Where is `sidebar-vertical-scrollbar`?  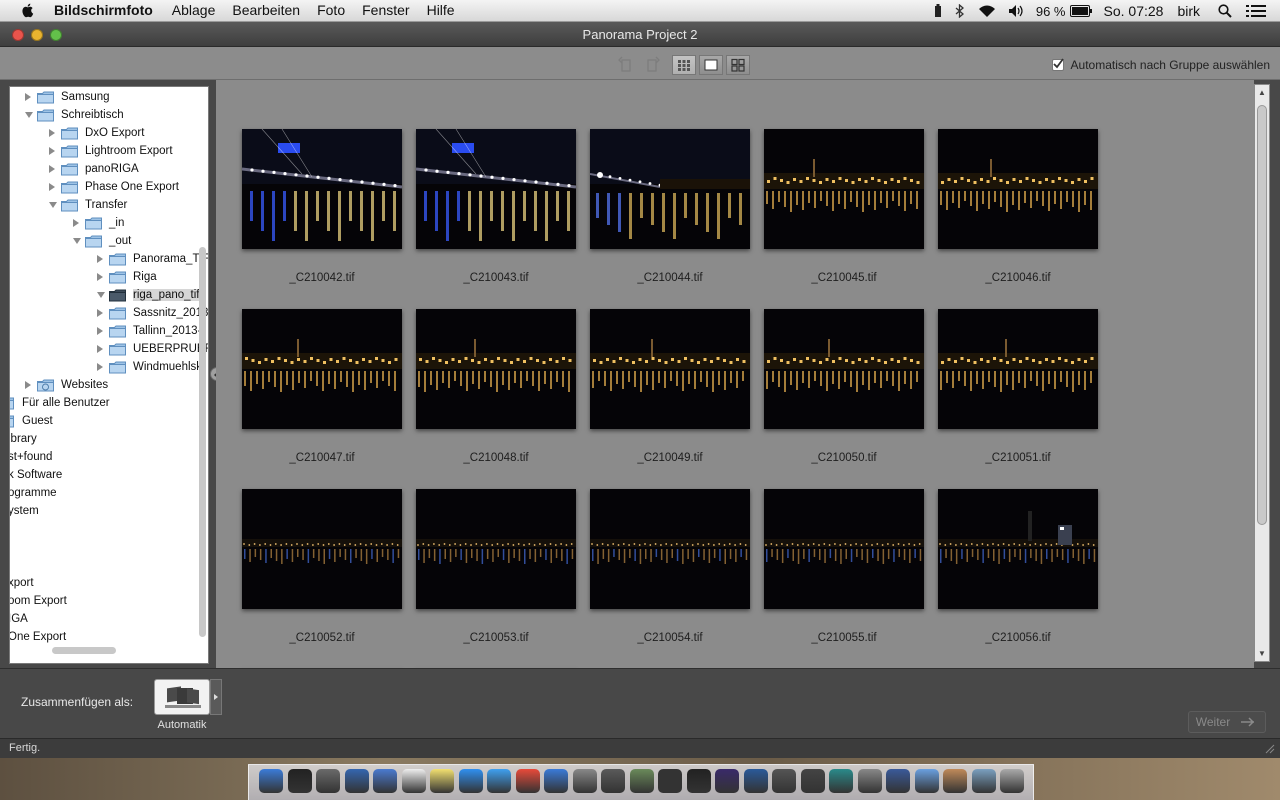 sidebar-vertical-scrollbar is located at coordinates (202, 442).